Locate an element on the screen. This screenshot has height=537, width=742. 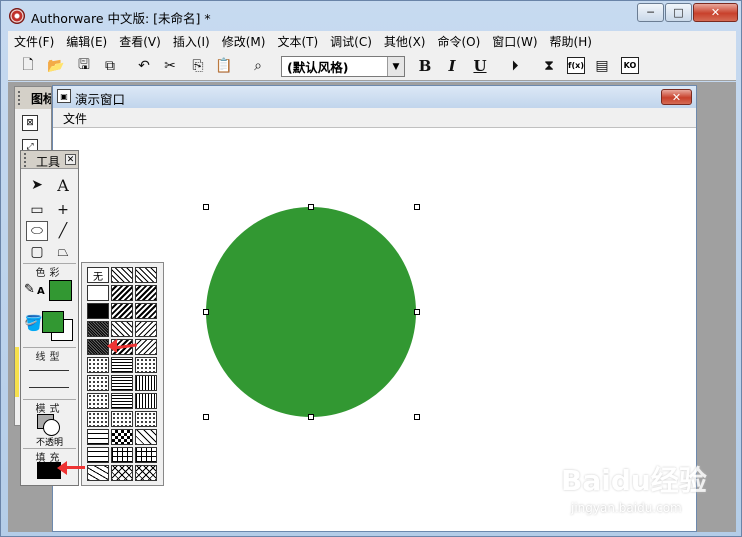
menu-text: 文本(T) is located at coordinates (297, 41).